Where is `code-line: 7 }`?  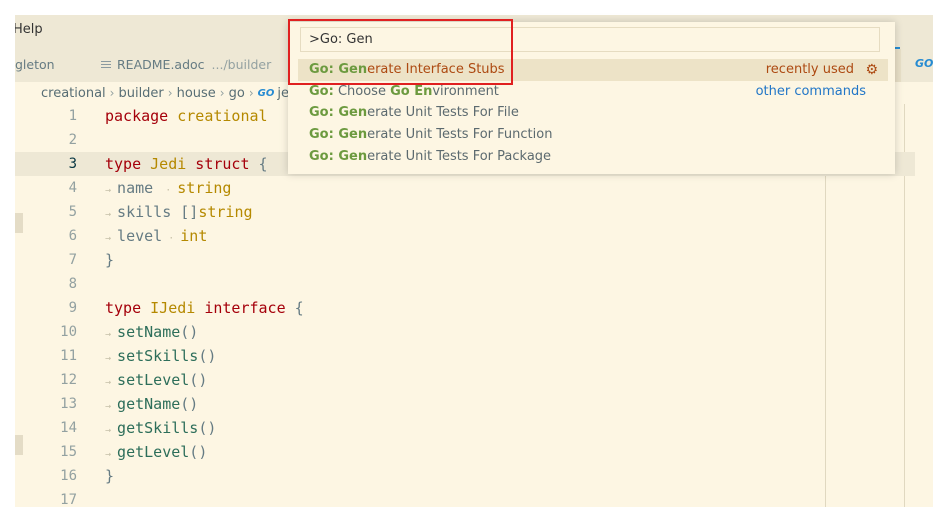 code-line: 7 } is located at coordinates (465, 260).